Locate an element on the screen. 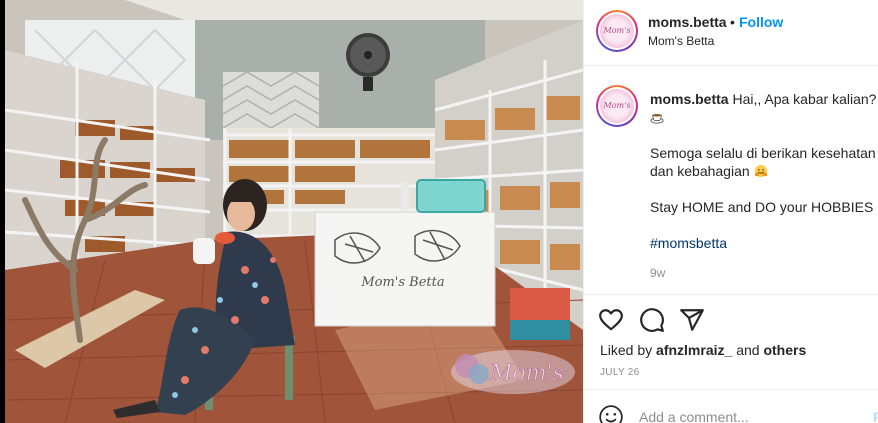 The width and height of the screenshot is (878, 423). liked-by-user: afnzlmraiz_ is located at coordinates (694, 350).